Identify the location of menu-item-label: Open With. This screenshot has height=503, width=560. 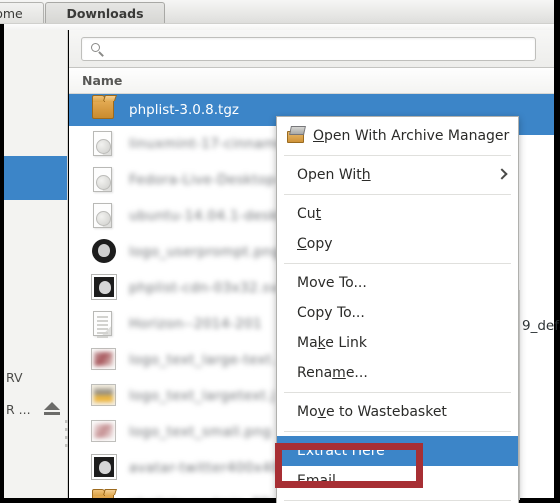
(334, 175).